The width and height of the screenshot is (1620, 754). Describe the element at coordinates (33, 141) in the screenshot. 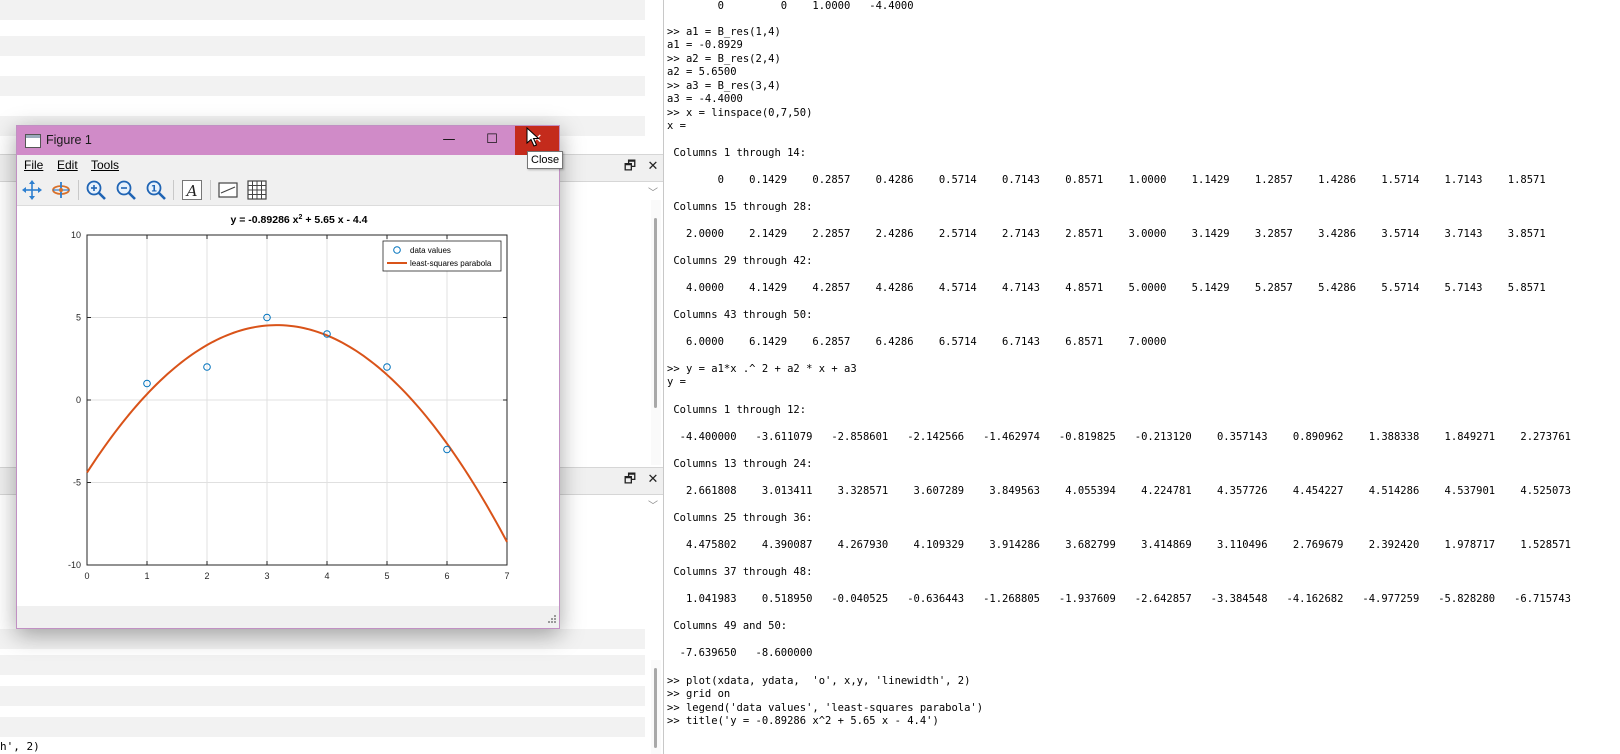

I see `figure-window-icon` at that location.